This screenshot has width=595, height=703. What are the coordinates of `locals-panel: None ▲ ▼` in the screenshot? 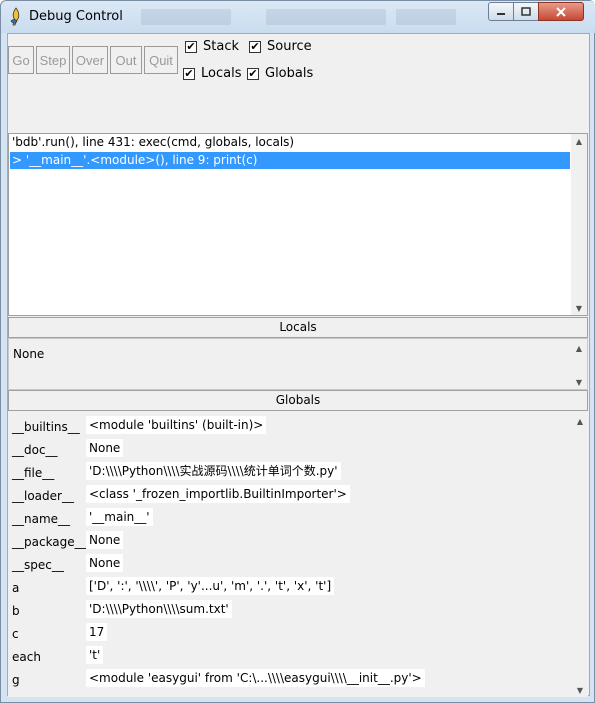 It's located at (298, 364).